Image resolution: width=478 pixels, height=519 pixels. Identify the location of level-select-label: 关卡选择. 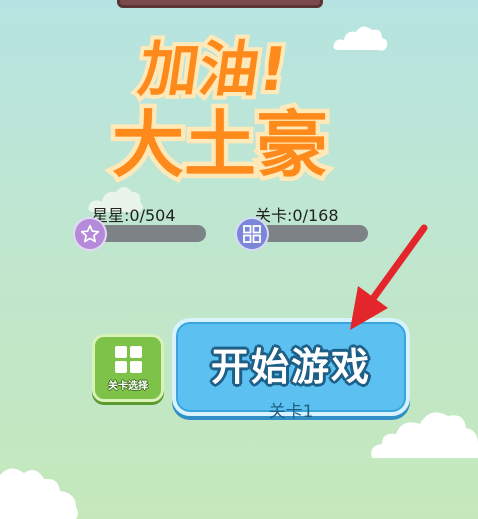
(128, 386).